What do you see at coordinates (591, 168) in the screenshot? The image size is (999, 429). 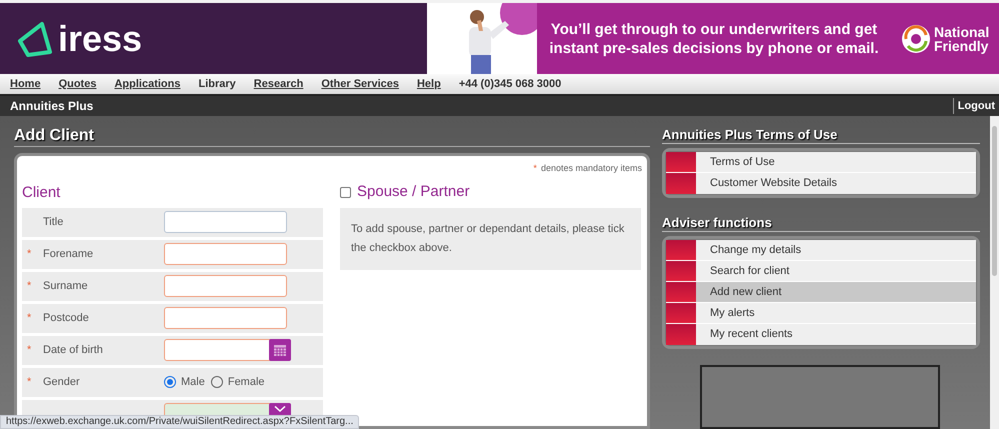 I see `mandatory-note: denotes mandatory items` at bounding box center [591, 168].